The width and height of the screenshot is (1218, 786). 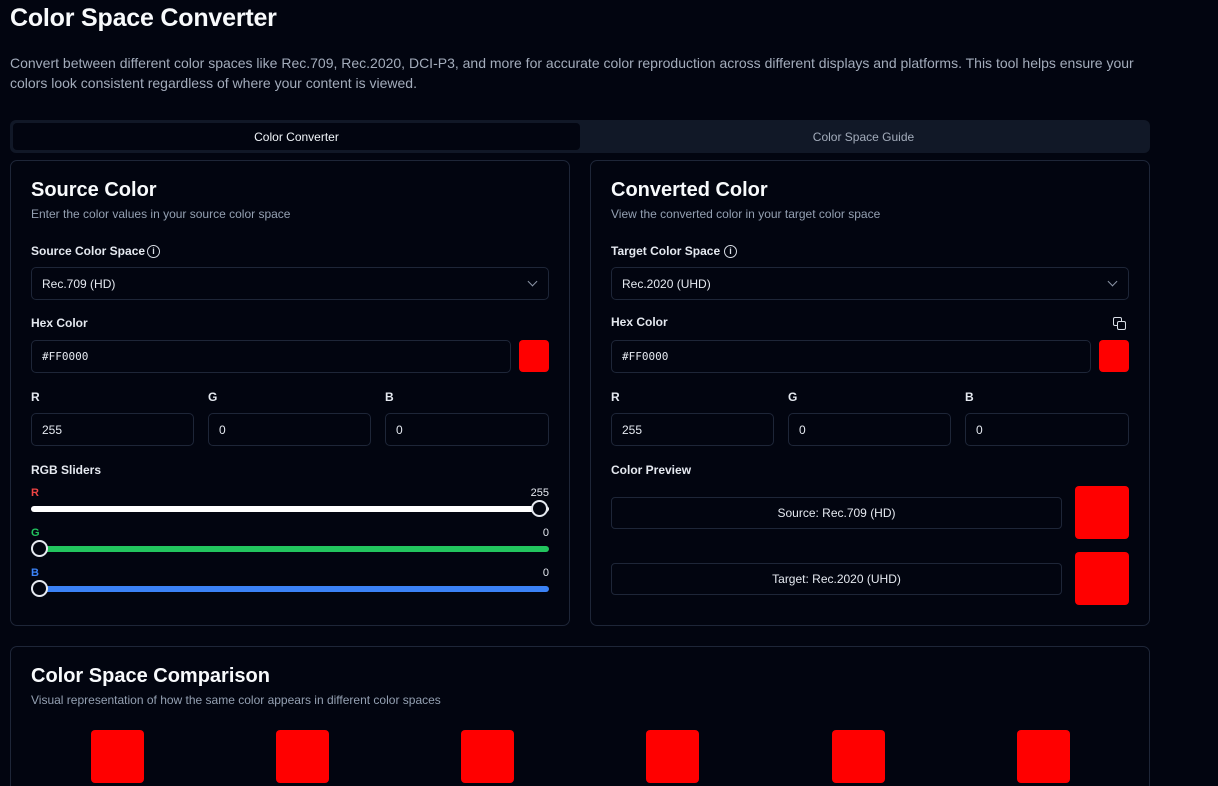 What do you see at coordinates (35, 493) in the screenshot?
I see `slider-r-letter: R` at bounding box center [35, 493].